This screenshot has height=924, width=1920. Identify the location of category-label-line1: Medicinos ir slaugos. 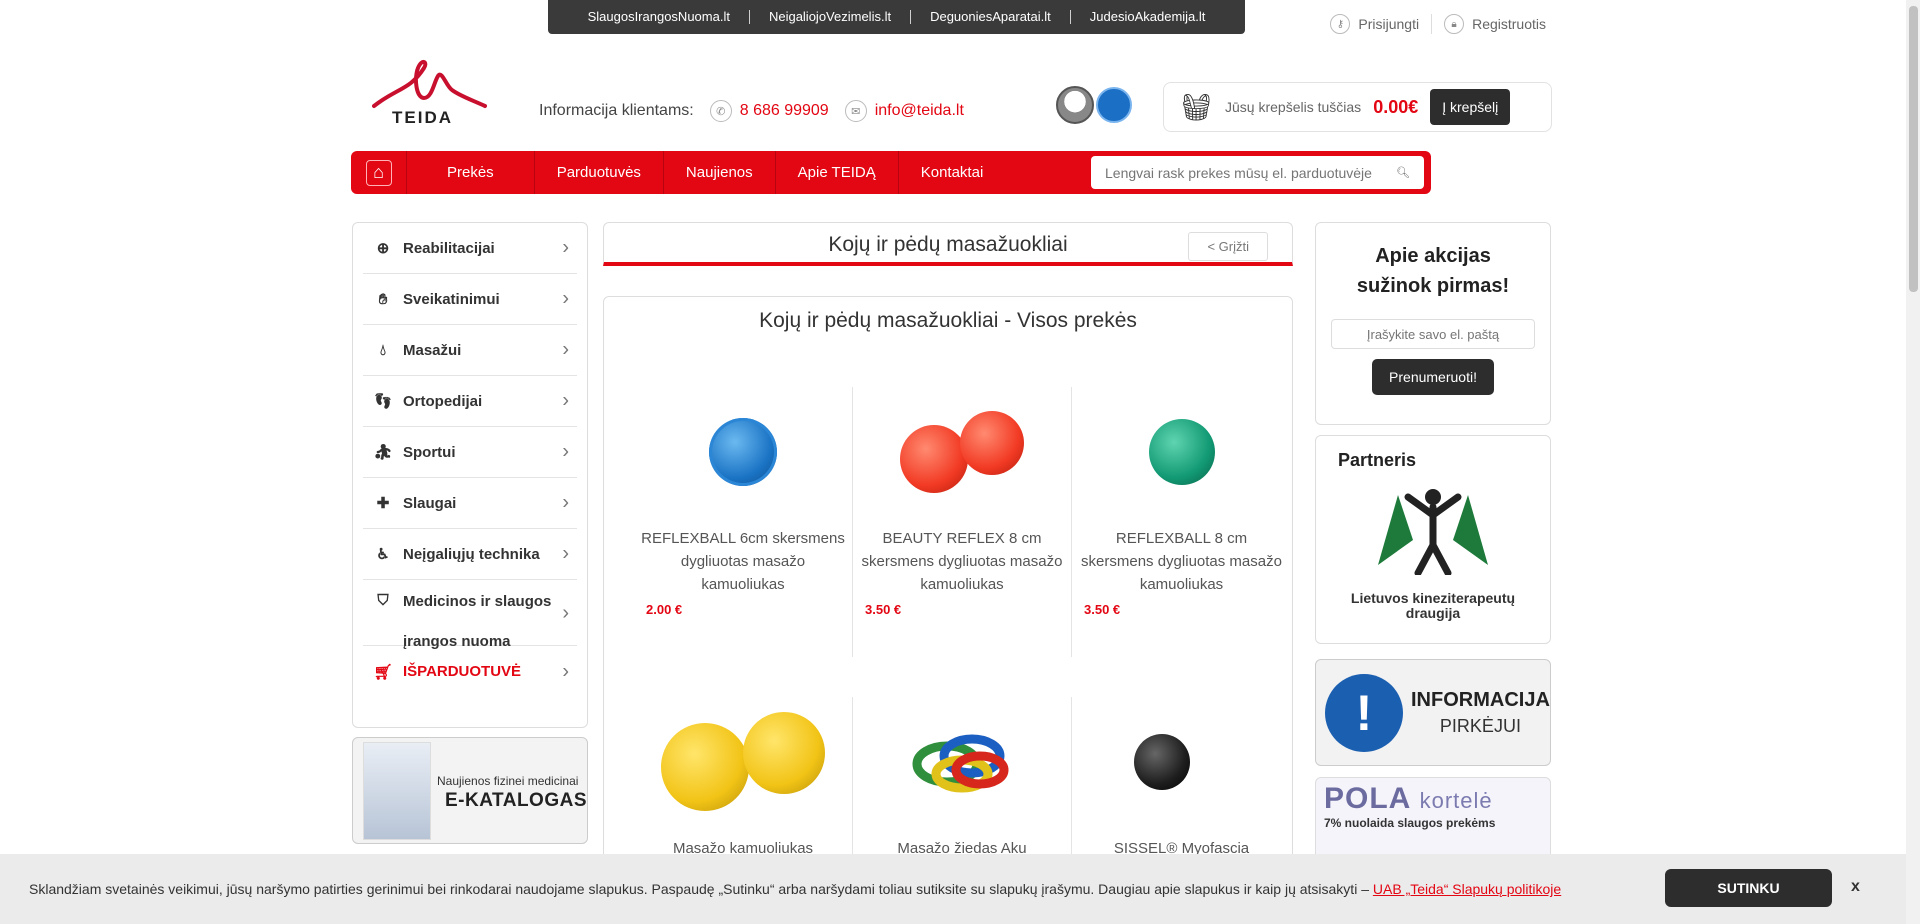
(477, 601).